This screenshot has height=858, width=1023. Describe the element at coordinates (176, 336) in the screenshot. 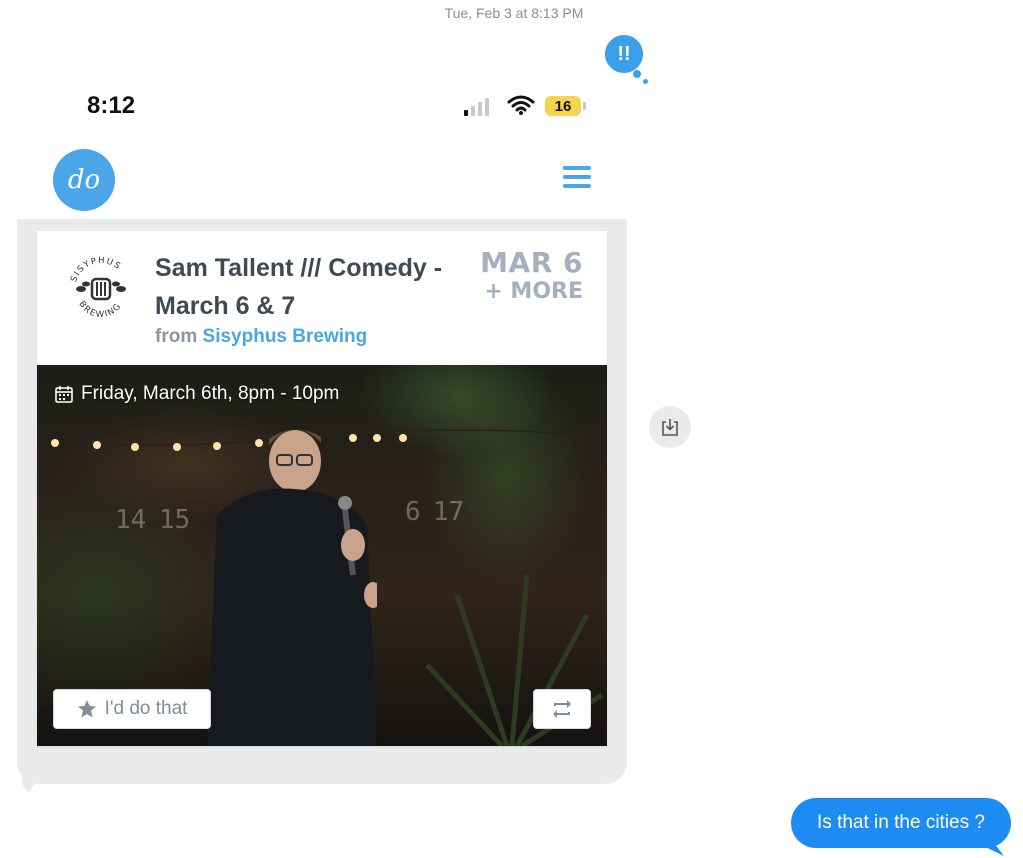

I see `from-label: from` at that location.